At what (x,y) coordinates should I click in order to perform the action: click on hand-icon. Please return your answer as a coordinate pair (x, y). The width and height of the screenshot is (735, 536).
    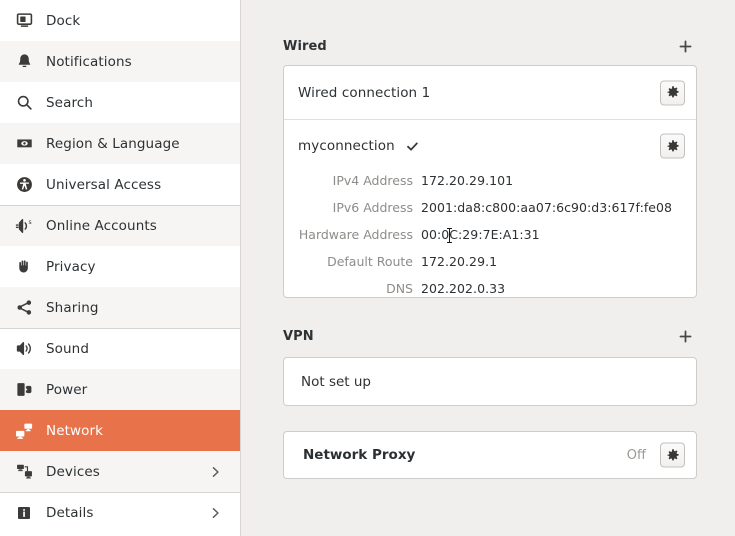
    Looking at the image, I should click on (24, 267).